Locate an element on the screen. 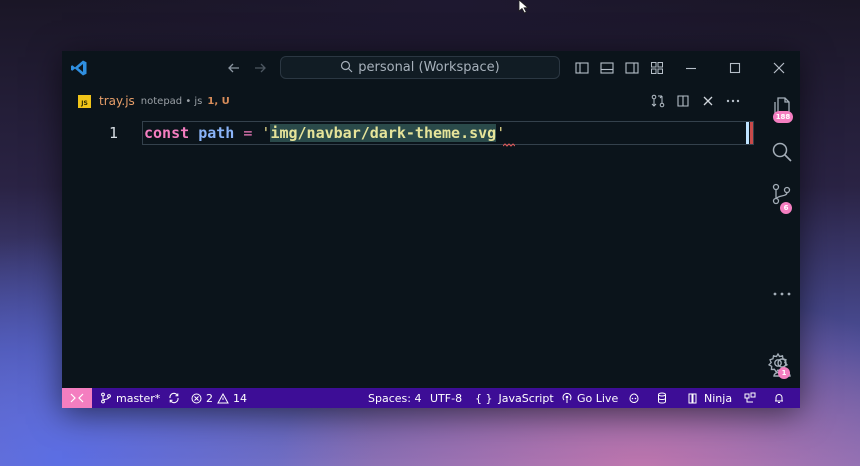 This screenshot has width=860, height=466. close-icon is located at coordinates (708, 101).